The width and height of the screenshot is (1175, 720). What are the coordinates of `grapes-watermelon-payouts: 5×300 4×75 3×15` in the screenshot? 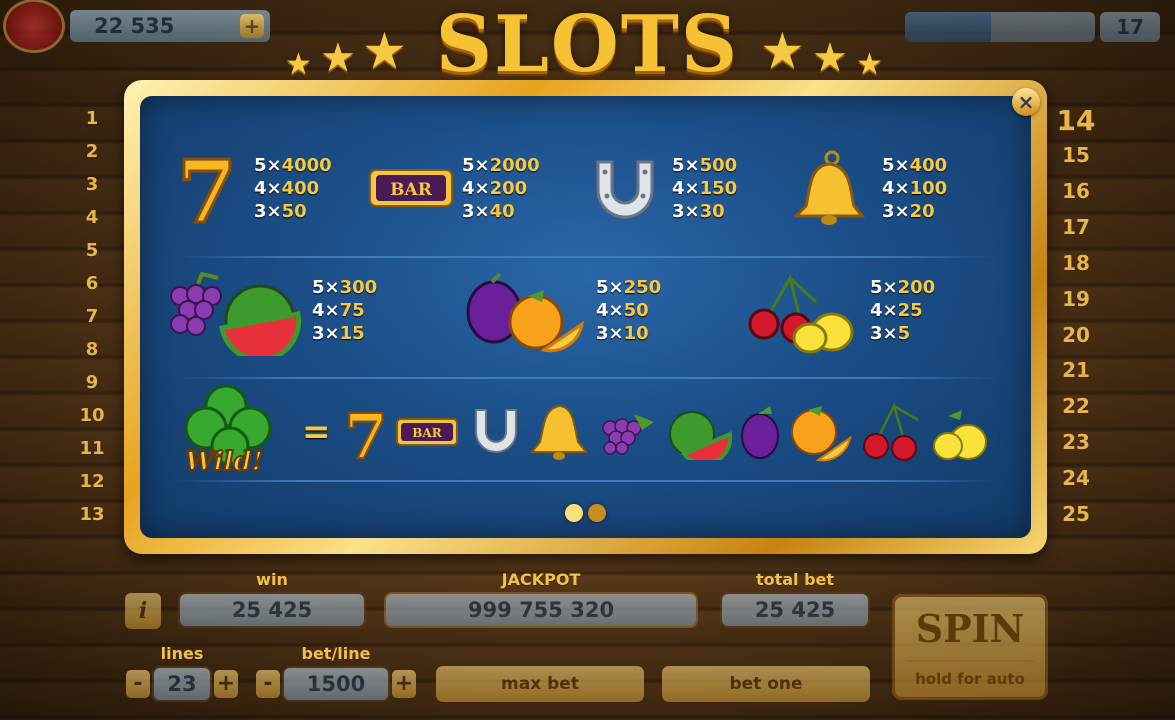 It's located at (345, 310).